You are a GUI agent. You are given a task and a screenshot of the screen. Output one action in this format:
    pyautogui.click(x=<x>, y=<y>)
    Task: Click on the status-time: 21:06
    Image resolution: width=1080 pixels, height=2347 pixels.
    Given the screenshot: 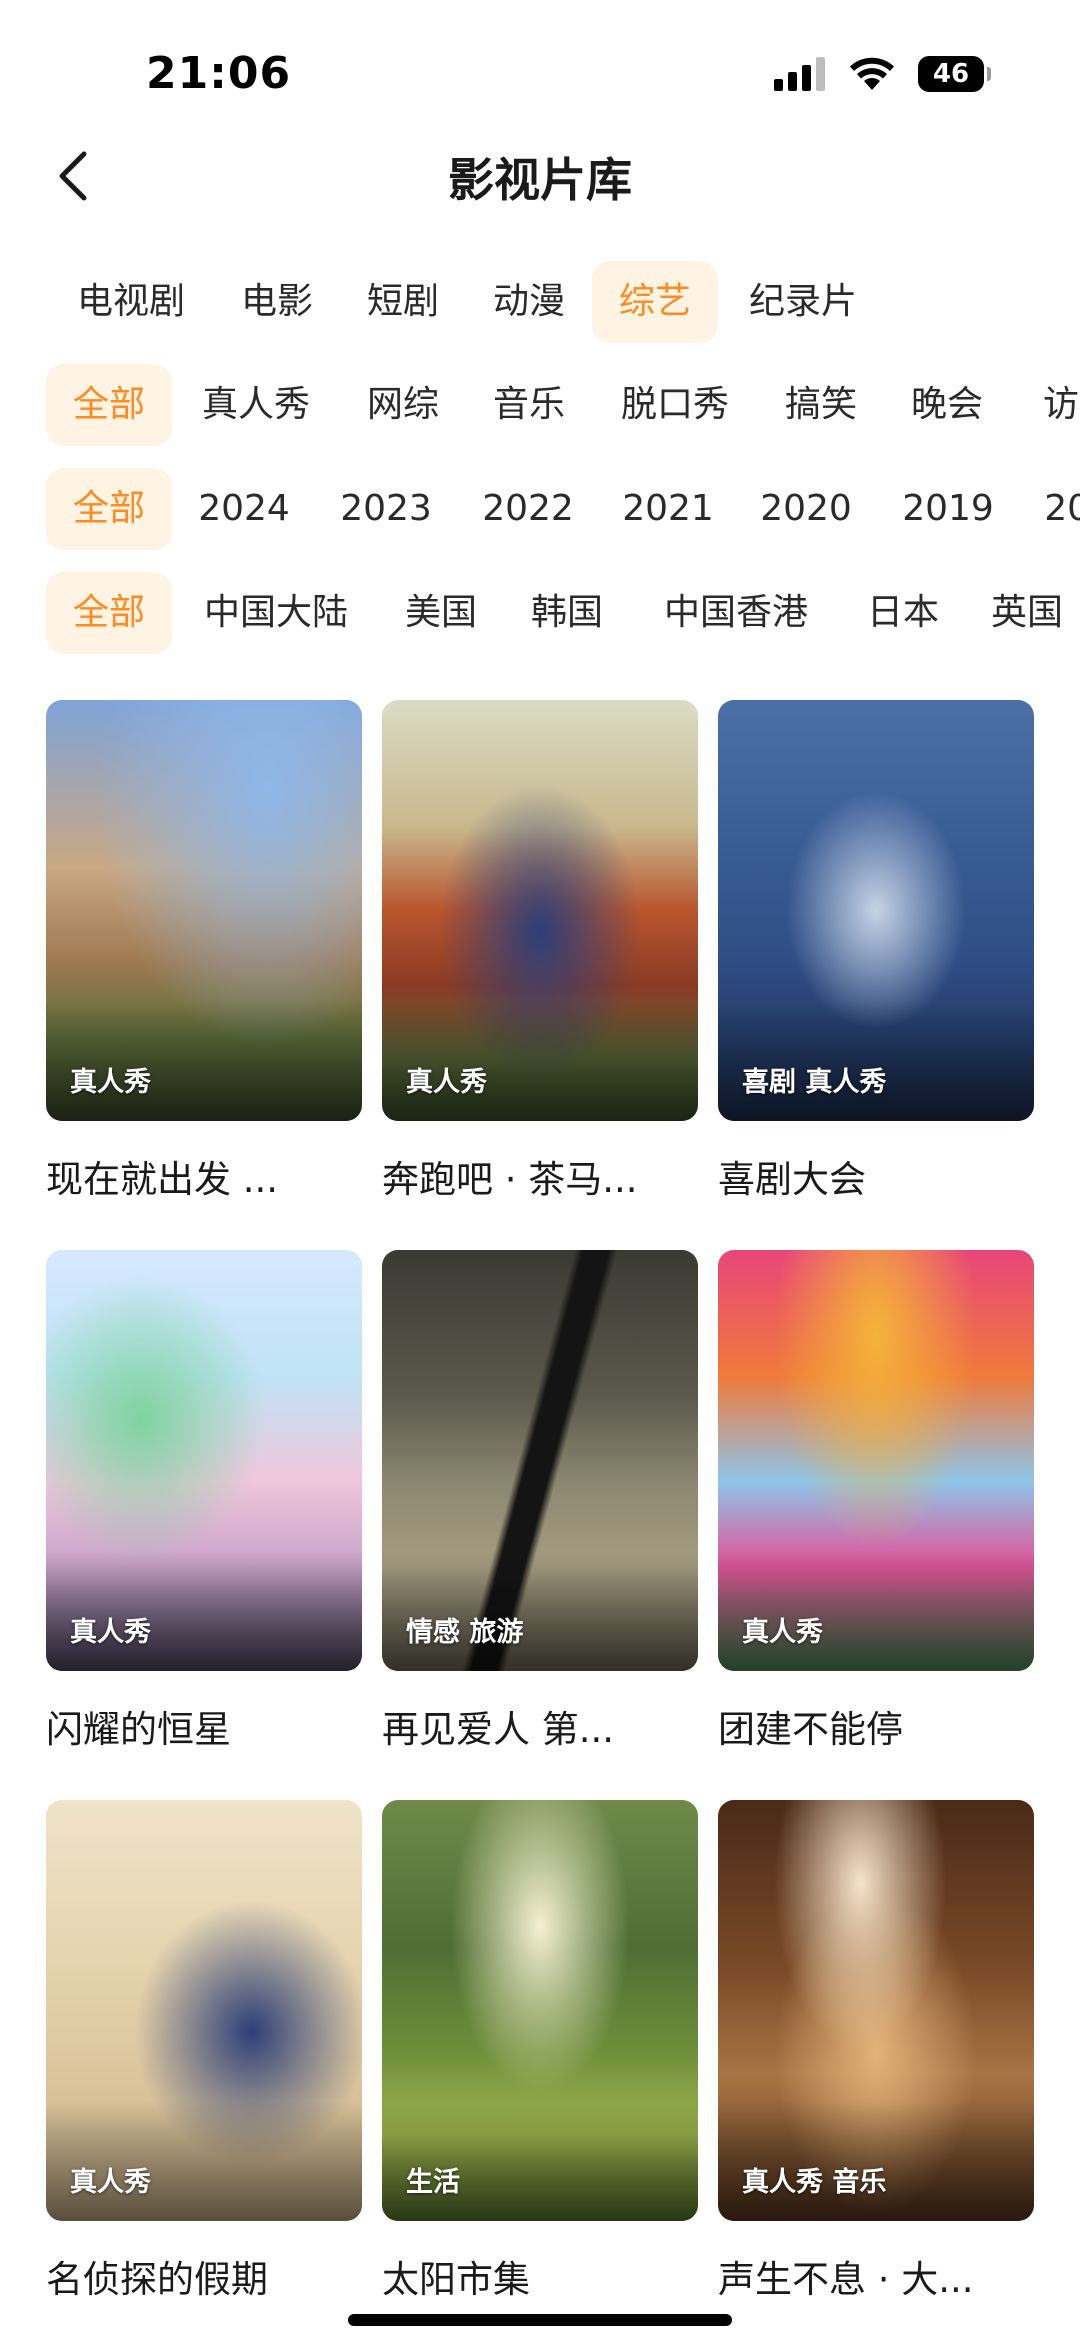 What is the action you would take?
    pyautogui.click(x=219, y=73)
    